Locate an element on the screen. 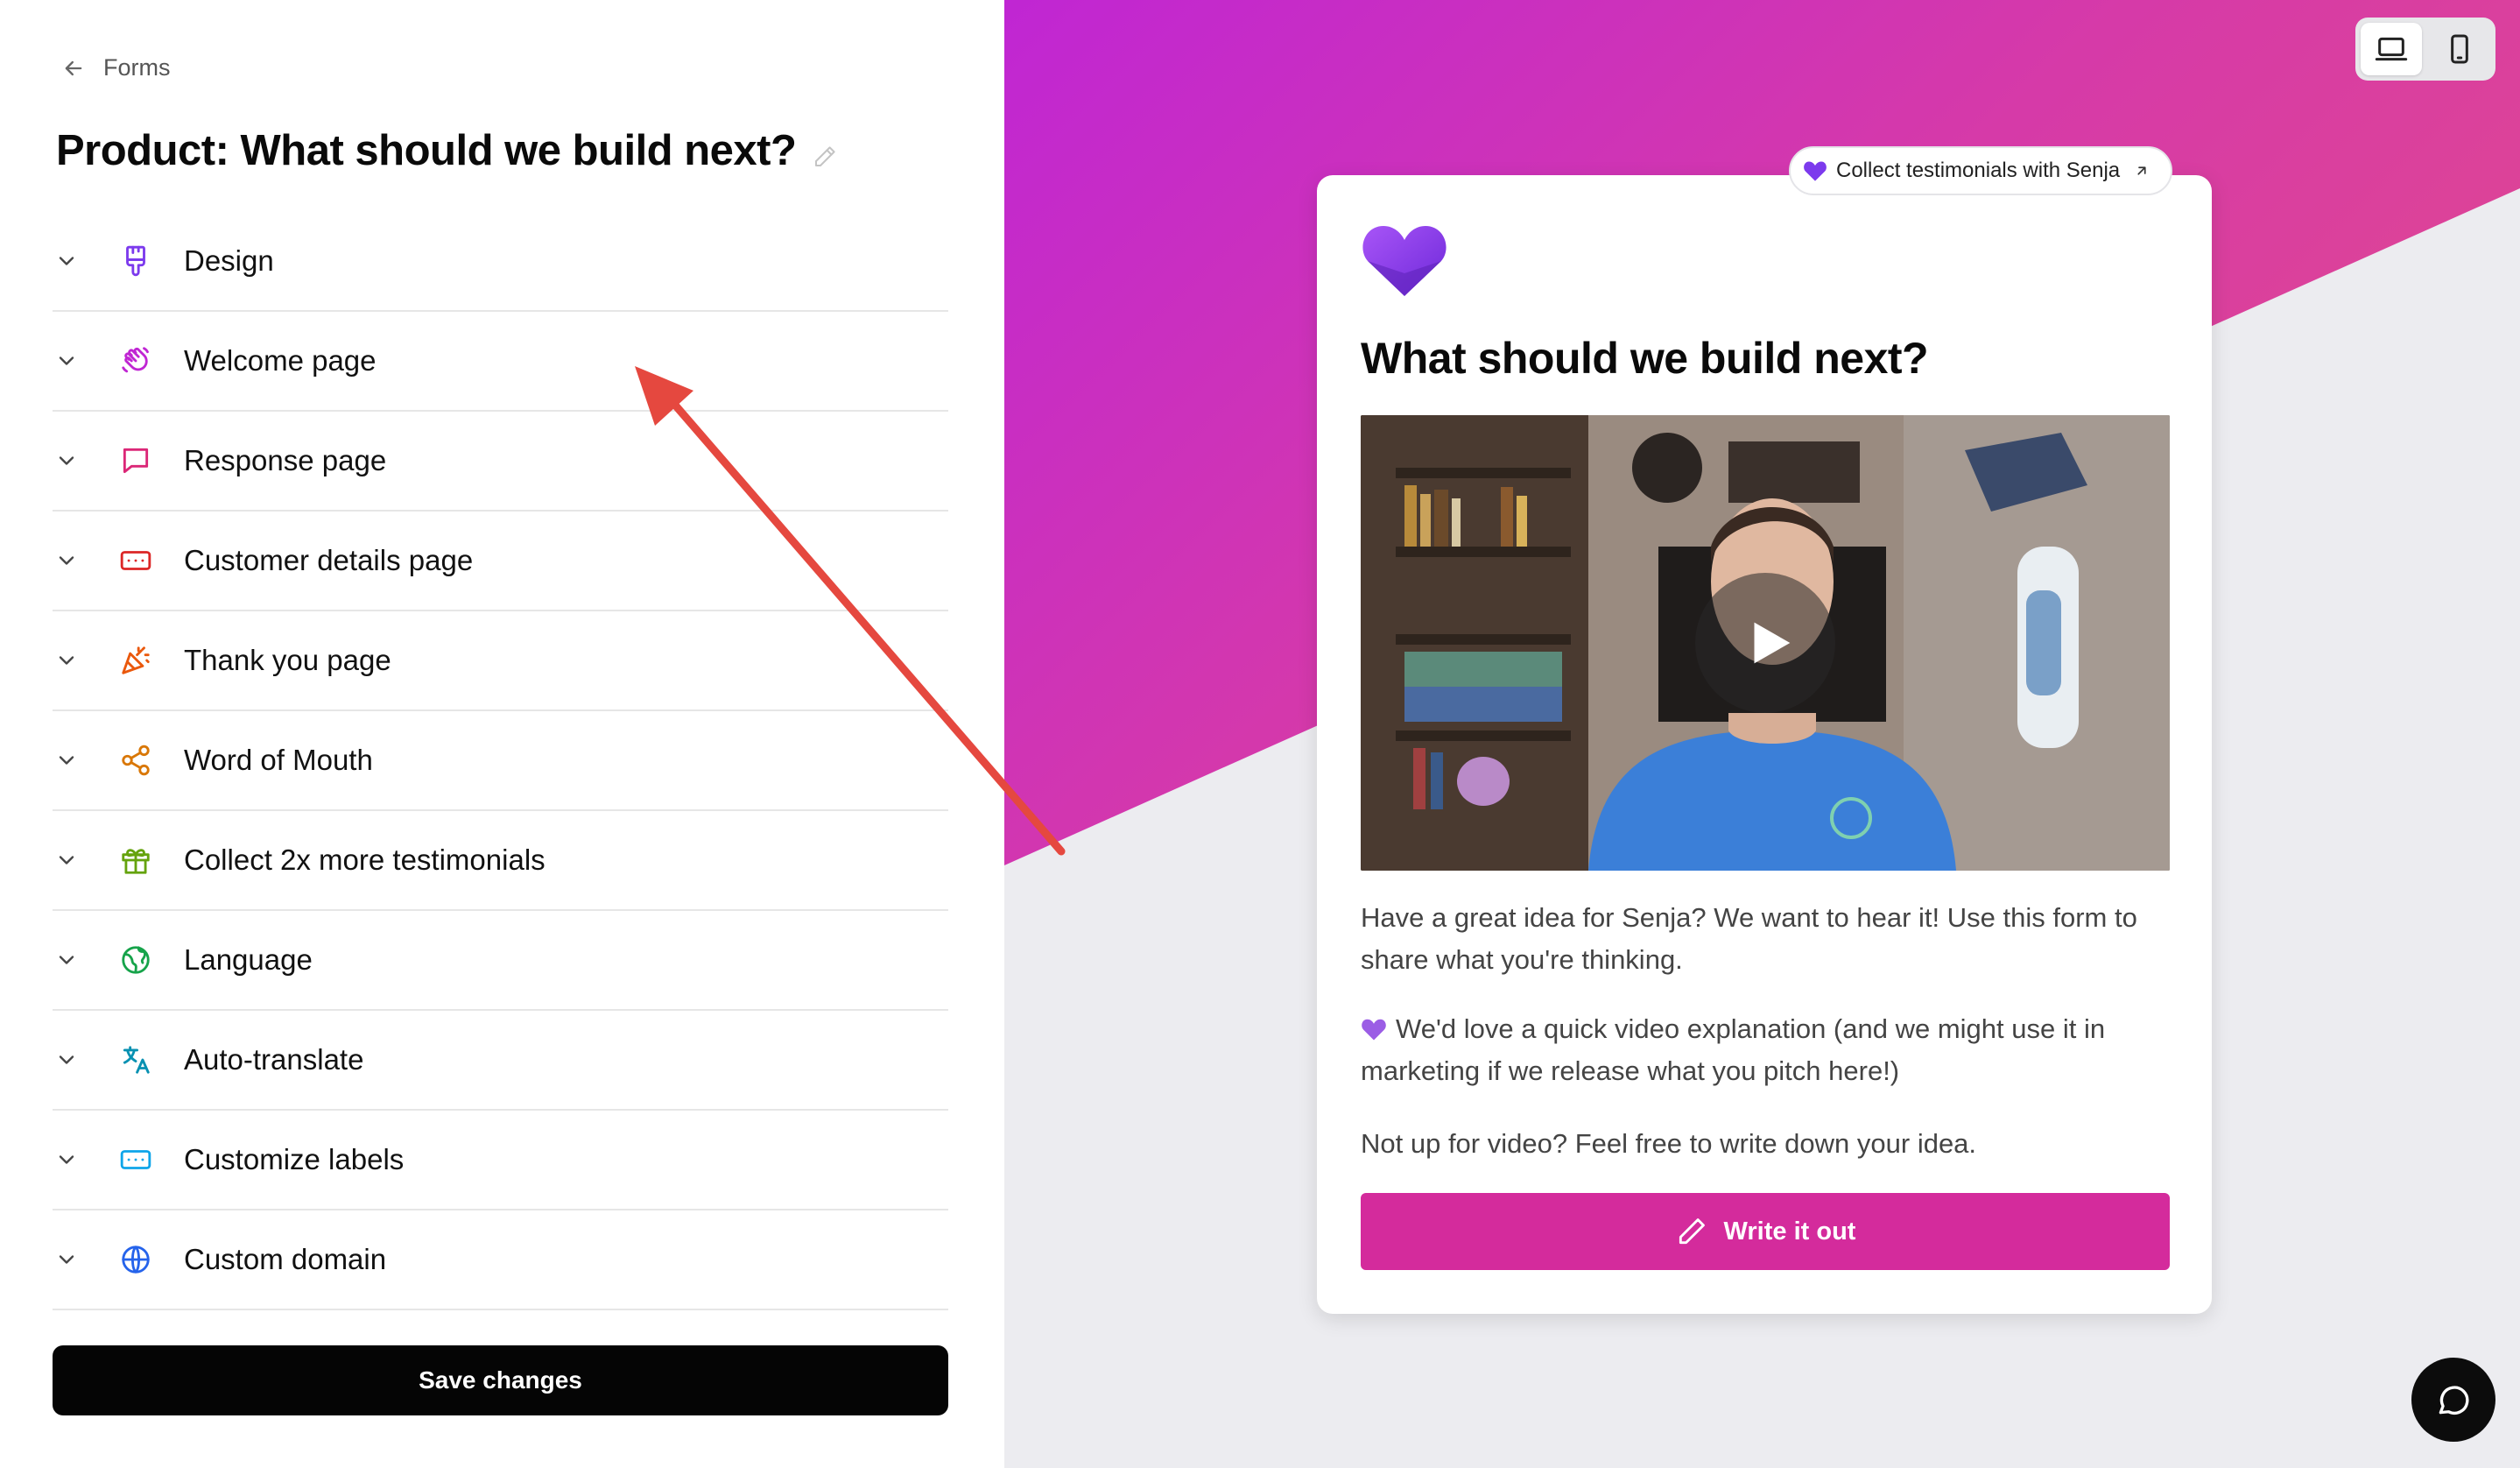 The width and height of the screenshot is (2520, 1468). save-changes-button: Save changes is located at coordinates (500, 1380).